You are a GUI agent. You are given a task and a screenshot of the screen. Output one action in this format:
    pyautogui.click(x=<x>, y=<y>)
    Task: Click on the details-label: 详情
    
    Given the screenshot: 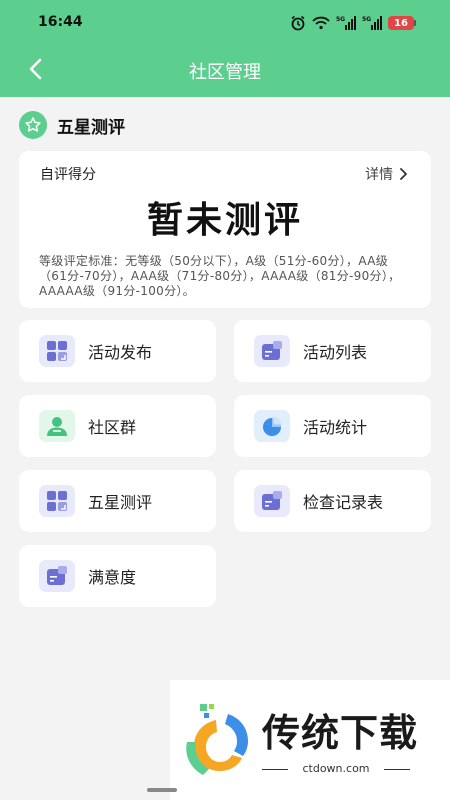 What is the action you would take?
    pyautogui.click(x=379, y=175)
    